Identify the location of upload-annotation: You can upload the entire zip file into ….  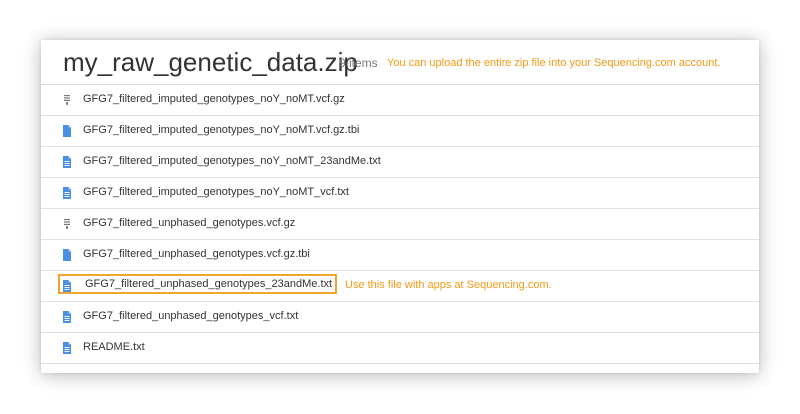
(554, 63).